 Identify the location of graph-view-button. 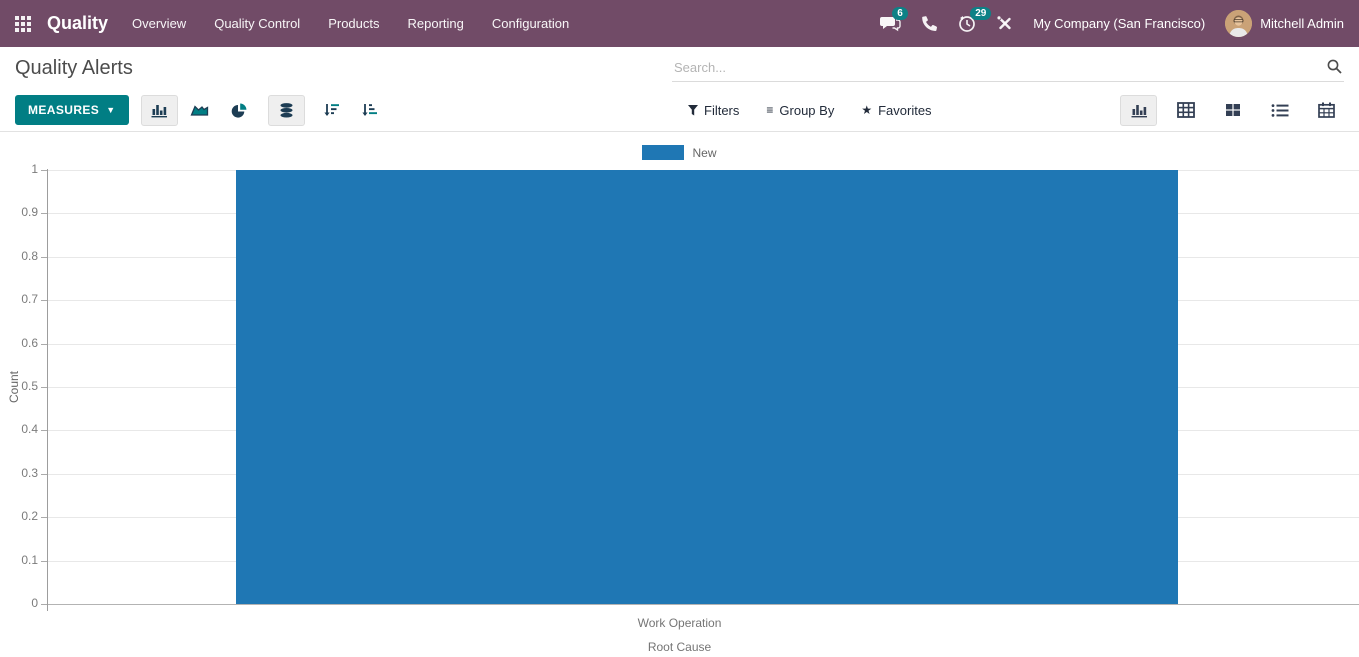
(1138, 110).